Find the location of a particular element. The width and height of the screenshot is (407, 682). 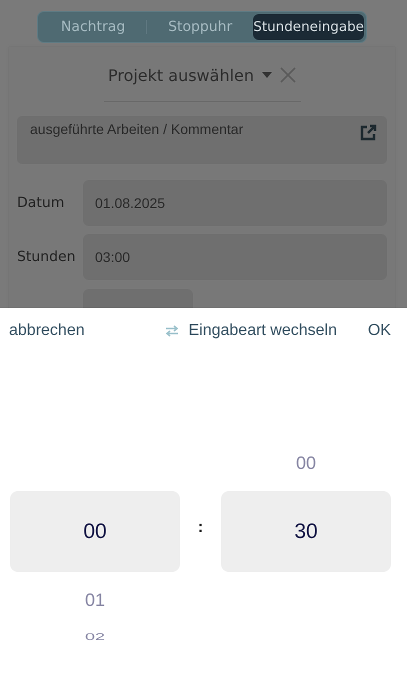

selected-value: 30 is located at coordinates (306, 531).